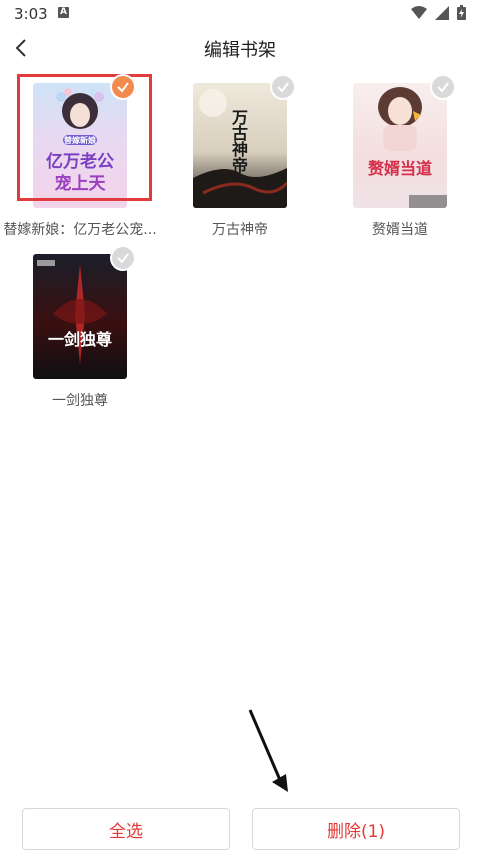 This screenshot has height=855, width=480. Describe the element at coordinates (461, 12) in the screenshot. I see `battery-icon` at that location.